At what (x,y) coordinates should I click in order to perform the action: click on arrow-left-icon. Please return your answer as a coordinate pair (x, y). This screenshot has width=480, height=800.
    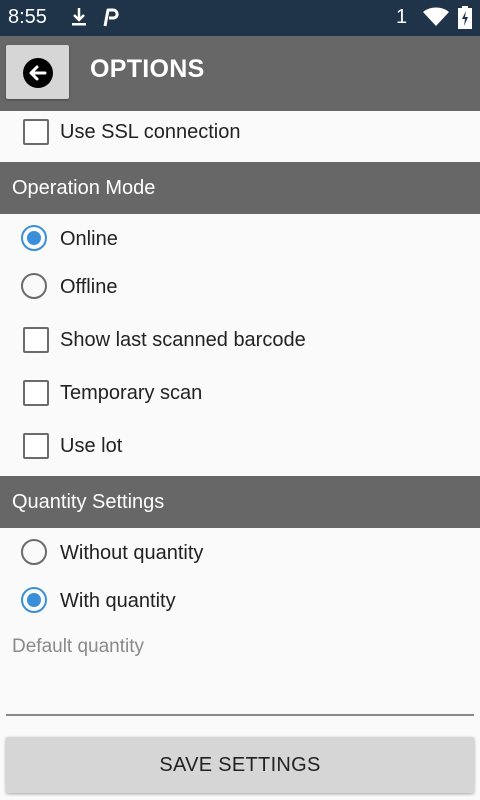
    Looking at the image, I should click on (38, 73).